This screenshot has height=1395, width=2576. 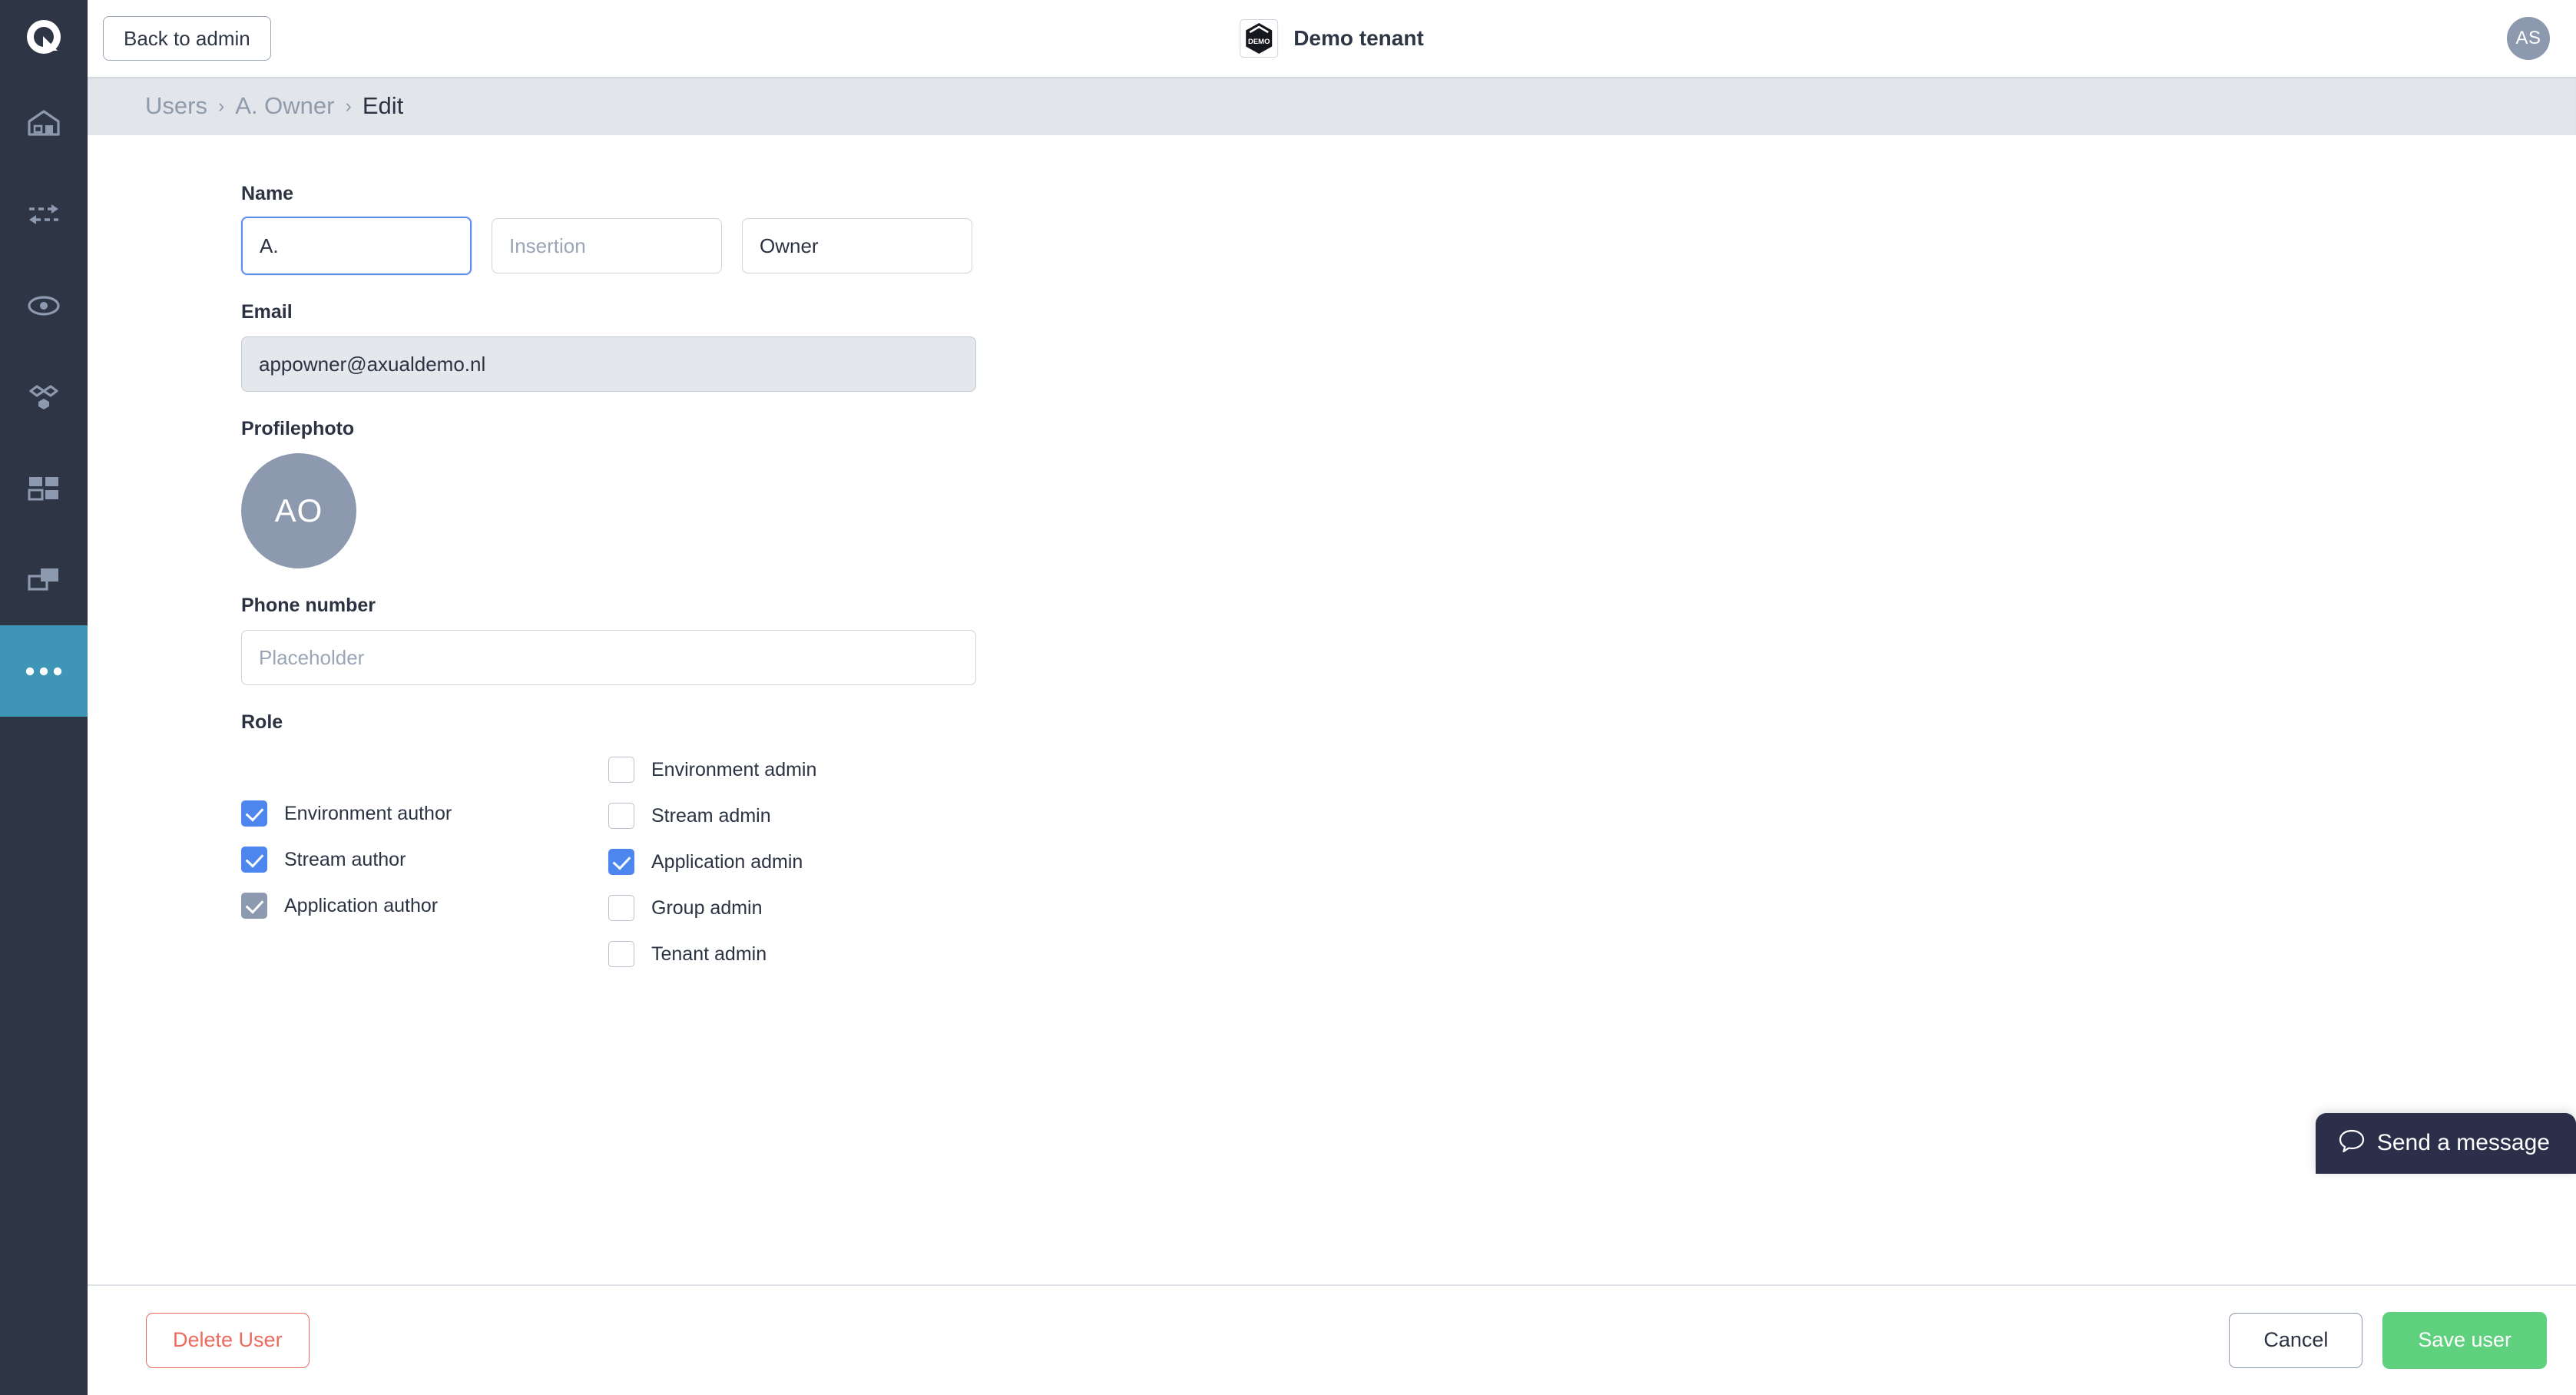 I want to click on tenant-logo-icon: DEMO, so click(x=1259, y=38).